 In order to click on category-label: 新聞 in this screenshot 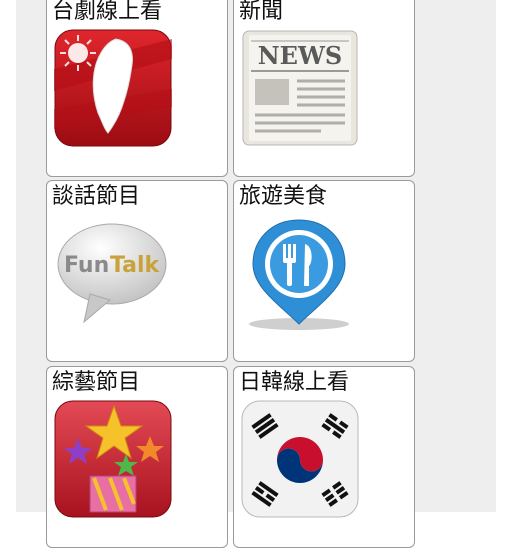, I will do `click(261, 12)`.